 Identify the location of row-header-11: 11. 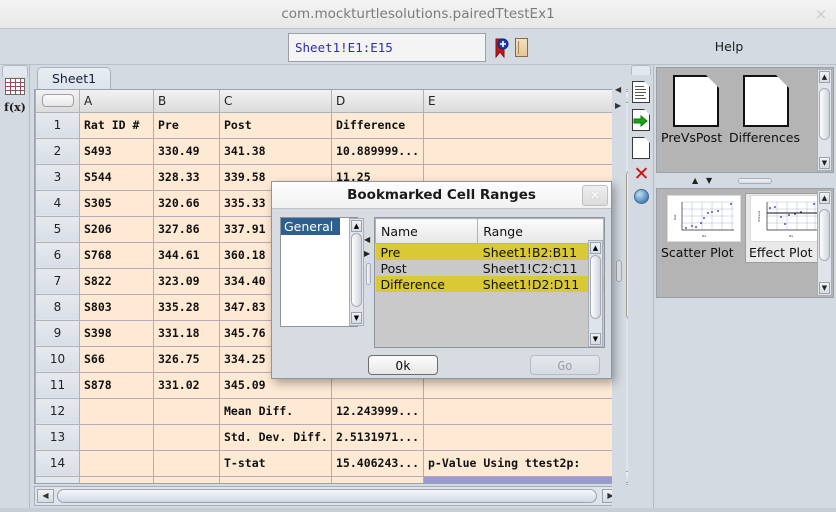
(57, 385).